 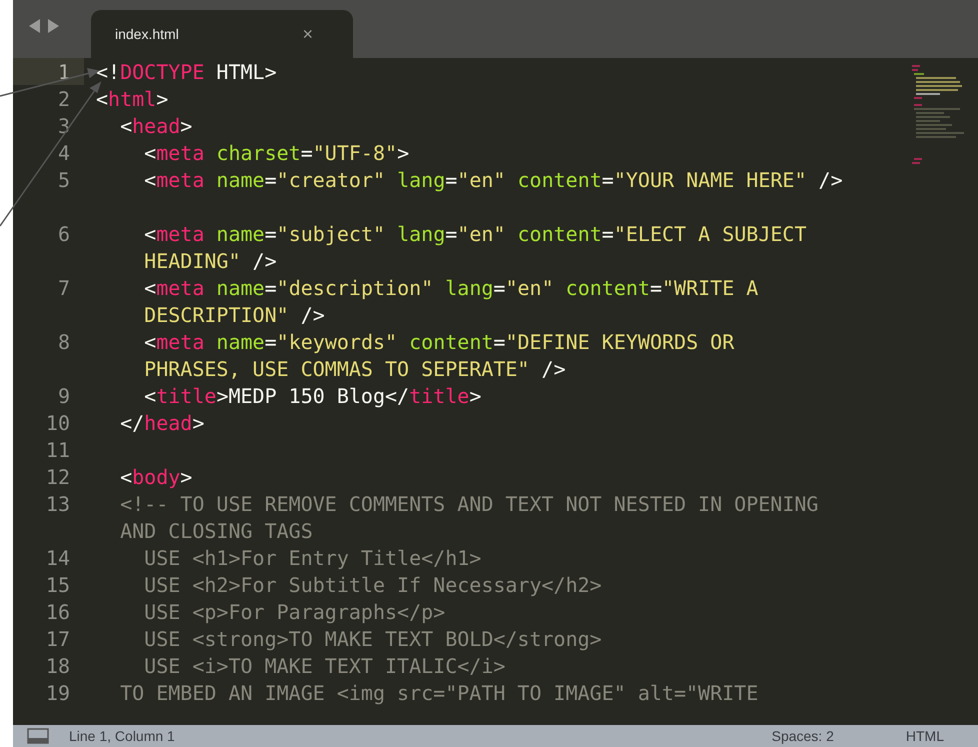 I want to click on close-tab-button: ×, so click(x=307, y=34).